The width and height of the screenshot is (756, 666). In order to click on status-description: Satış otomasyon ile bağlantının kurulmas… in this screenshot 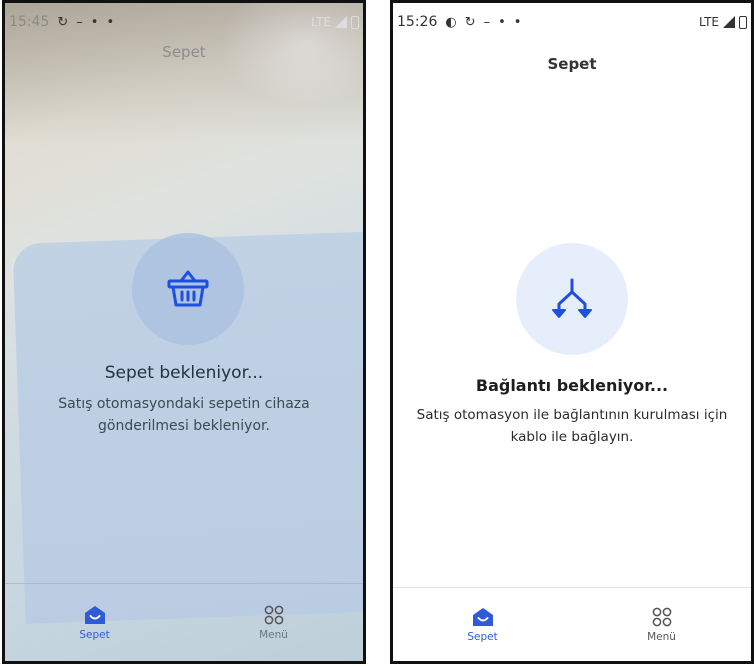, I will do `click(572, 426)`.